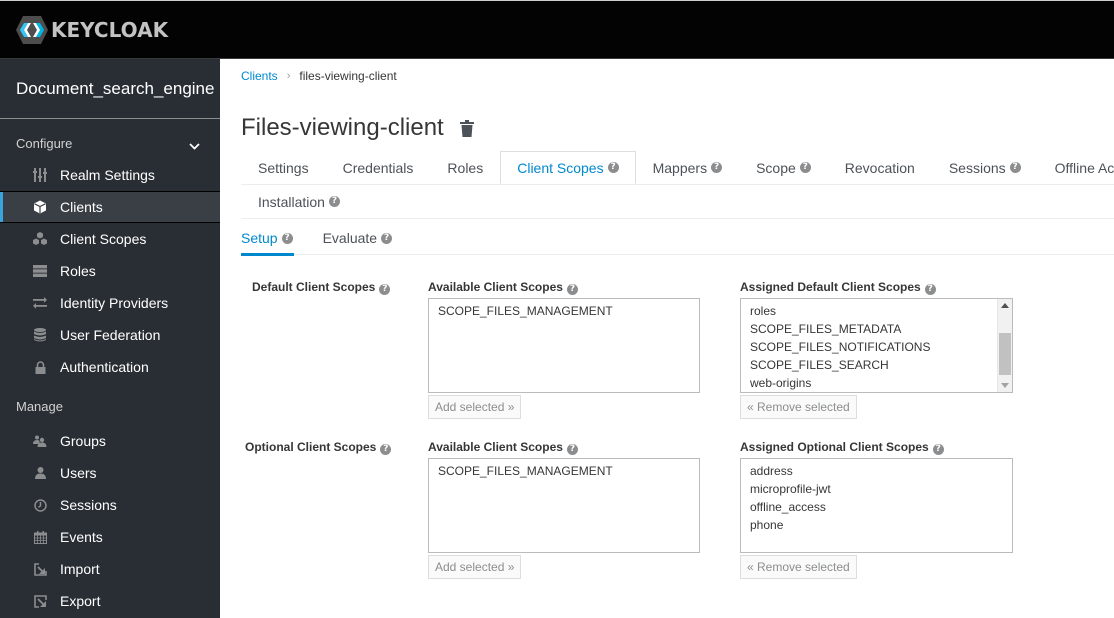 The image size is (1114, 618). I want to click on list-option: SCOPE_FILES_NOTIFICATIONS, so click(876, 347).